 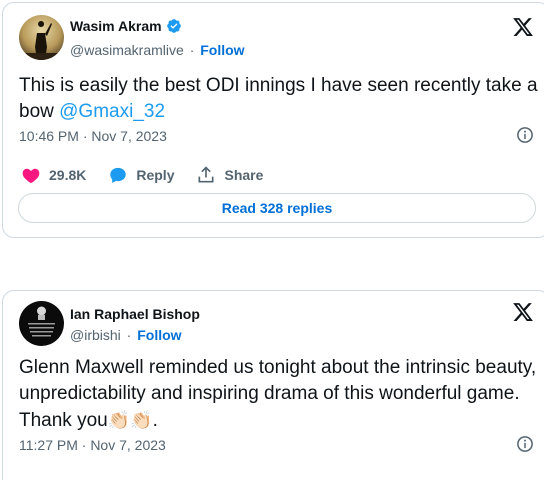 I want to click on share-label: Share, so click(x=244, y=175).